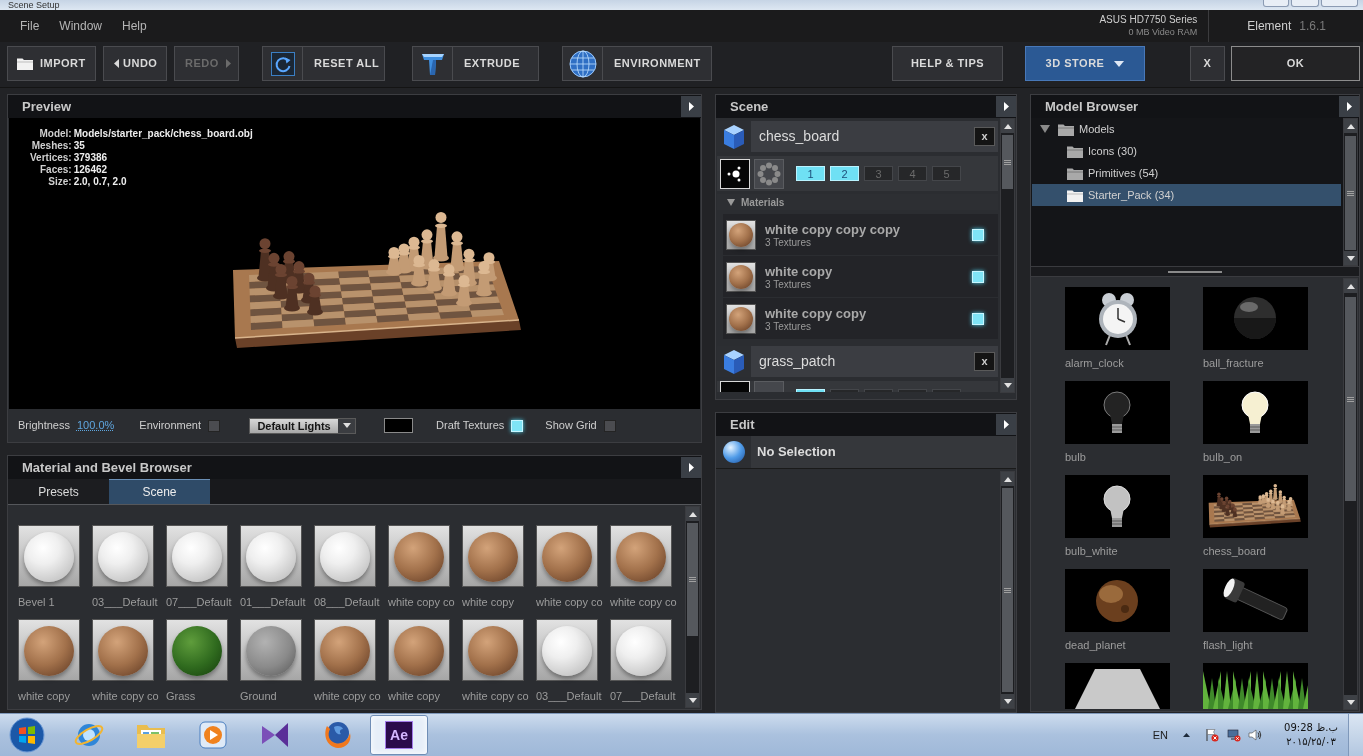  What do you see at coordinates (1186, 735) in the screenshot?
I see `up-caret-icon` at bounding box center [1186, 735].